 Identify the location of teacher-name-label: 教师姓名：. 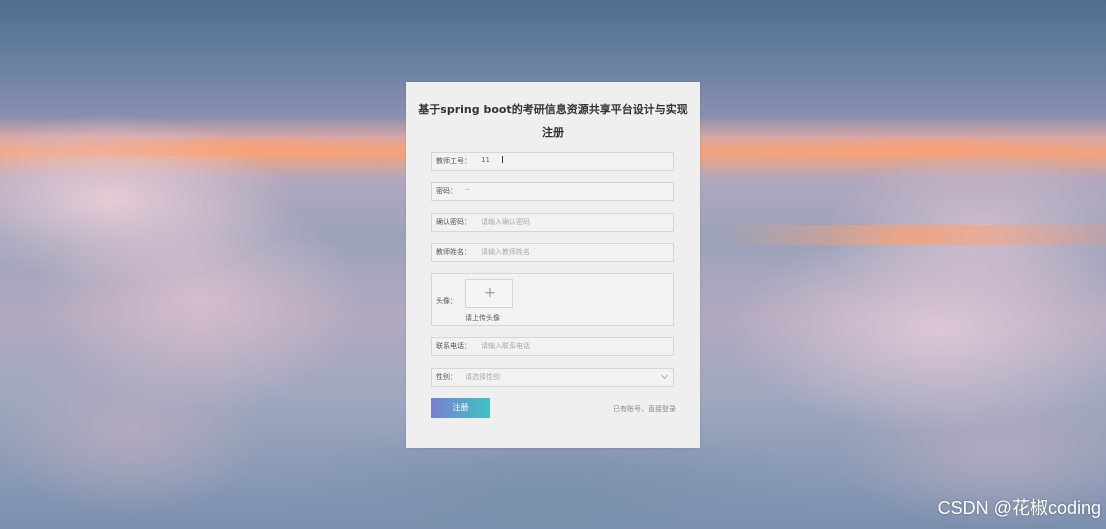
(453, 252).